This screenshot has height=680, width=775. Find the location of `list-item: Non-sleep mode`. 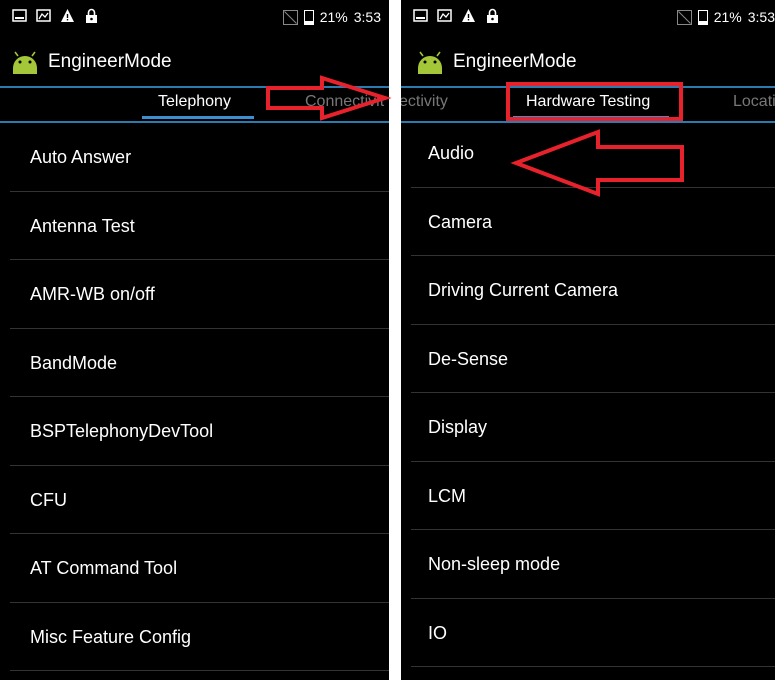

list-item: Non-sleep mode is located at coordinates (588, 564).